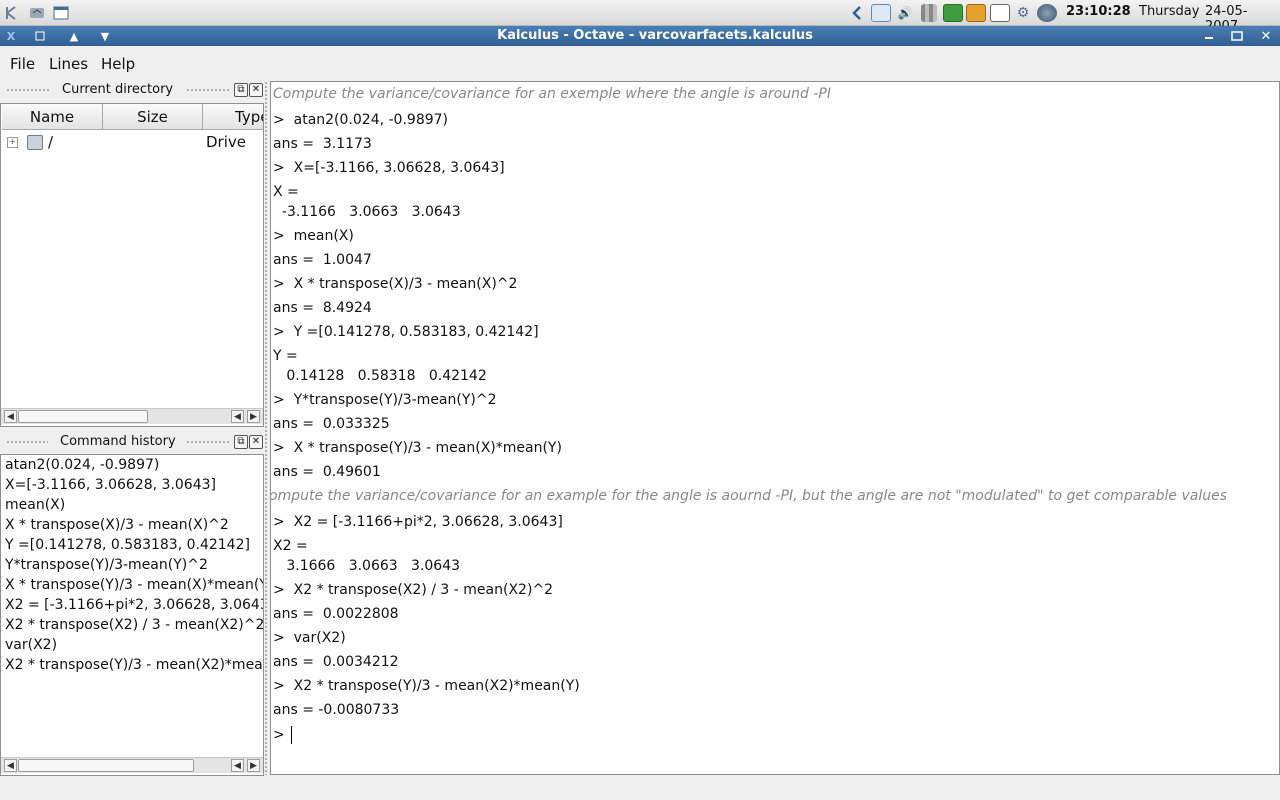 The width and height of the screenshot is (1280, 800). Describe the element at coordinates (134, 627) in the screenshot. I see `history-item: X2 * transpose(X2) / 3 - mean(X2)^2` at that location.